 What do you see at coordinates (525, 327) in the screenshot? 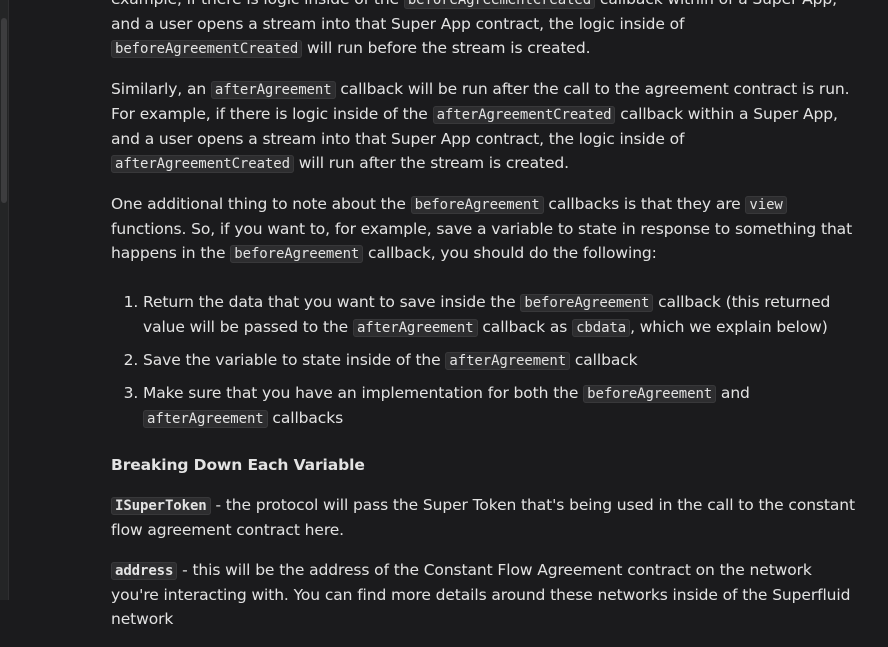
I see `text: callback as` at bounding box center [525, 327].